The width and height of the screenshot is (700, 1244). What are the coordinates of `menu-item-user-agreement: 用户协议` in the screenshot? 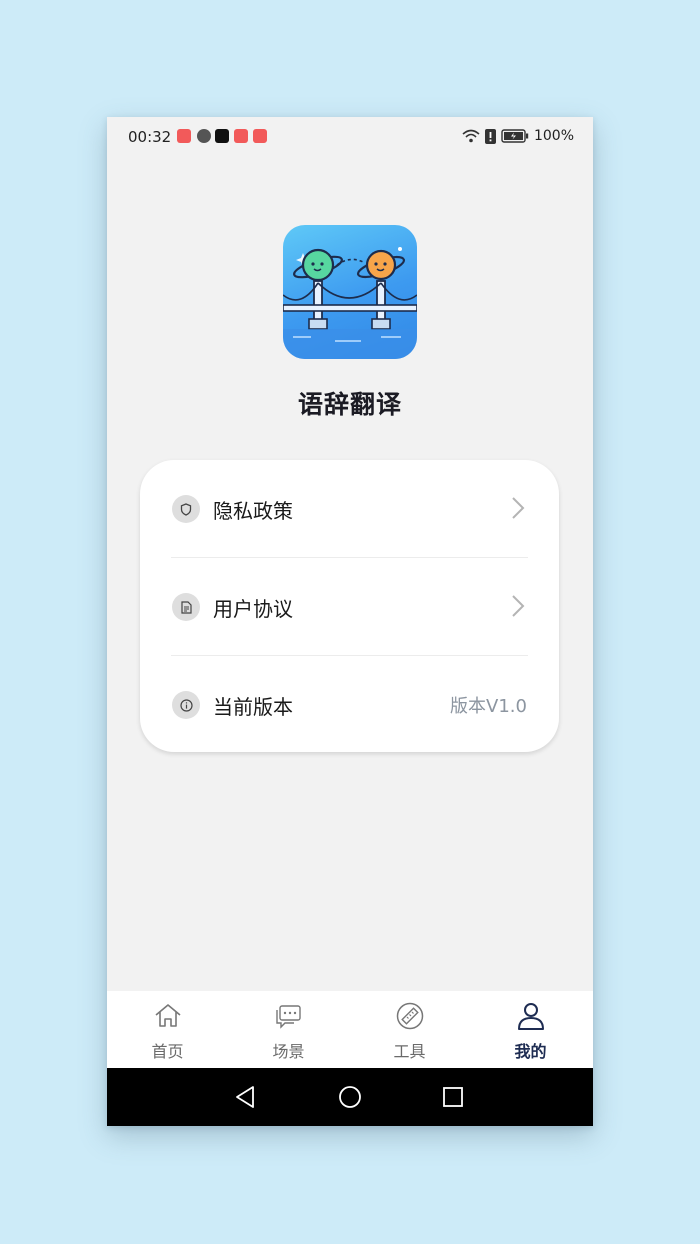 It's located at (349, 607).